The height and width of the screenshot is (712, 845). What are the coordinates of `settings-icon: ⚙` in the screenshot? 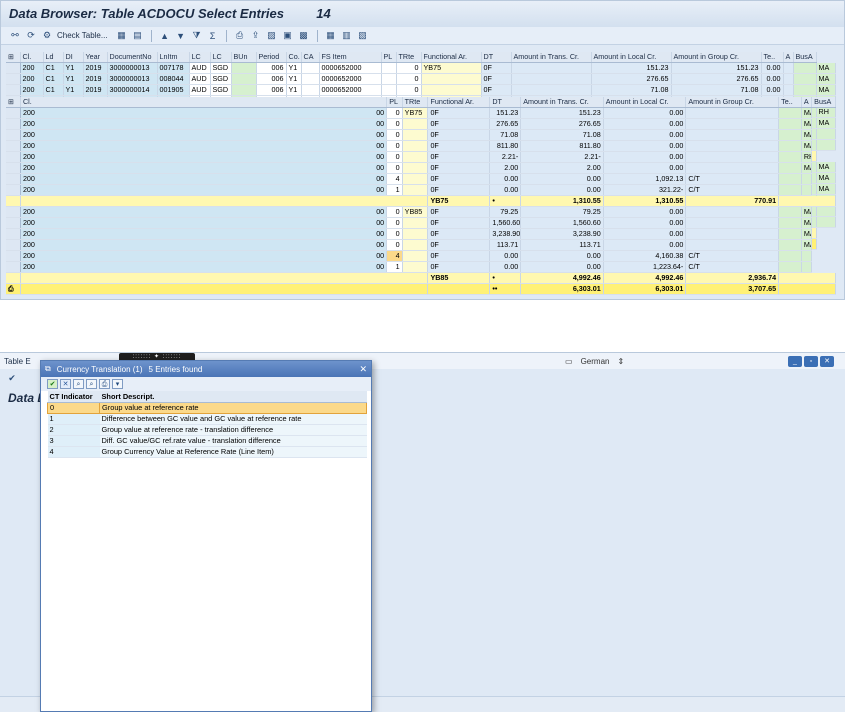 It's located at (47, 36).